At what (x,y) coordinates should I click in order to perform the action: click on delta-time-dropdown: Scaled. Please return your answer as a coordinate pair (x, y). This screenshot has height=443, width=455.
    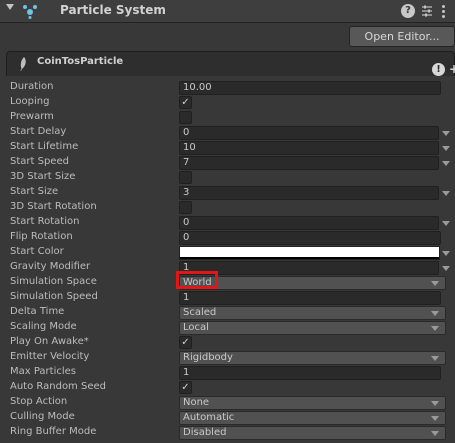
    Looking at the image, I should click on (312, 313).